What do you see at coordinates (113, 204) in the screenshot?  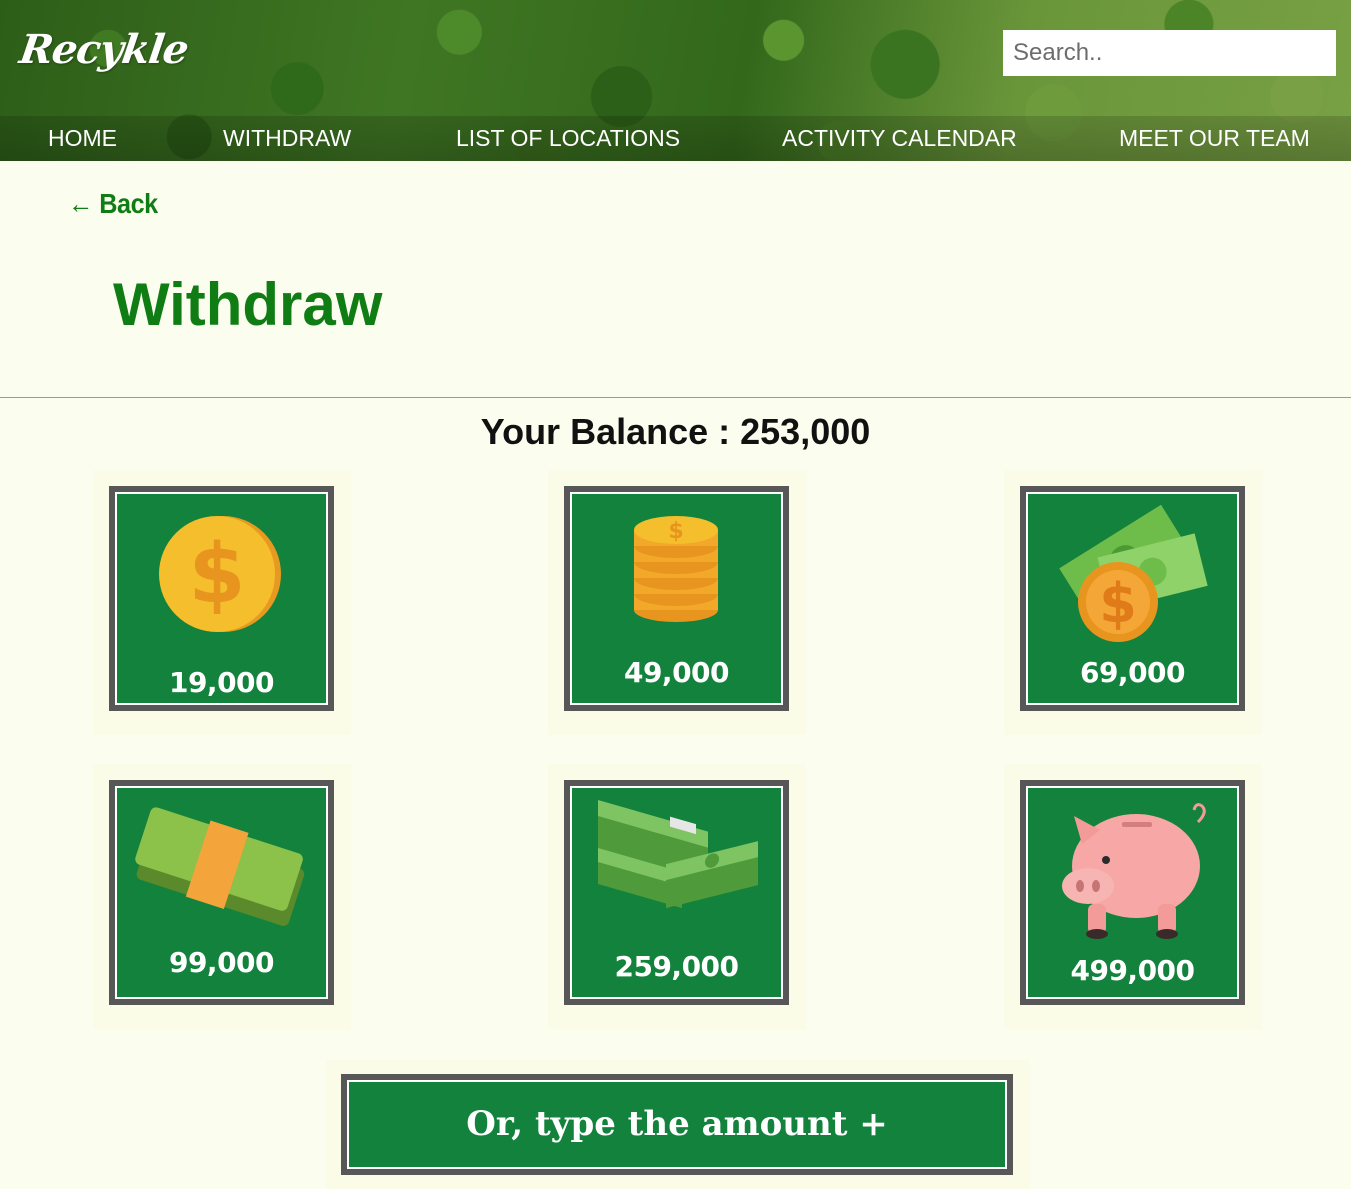 I see `back-link: ← Back` at bounding box center [113, 204].